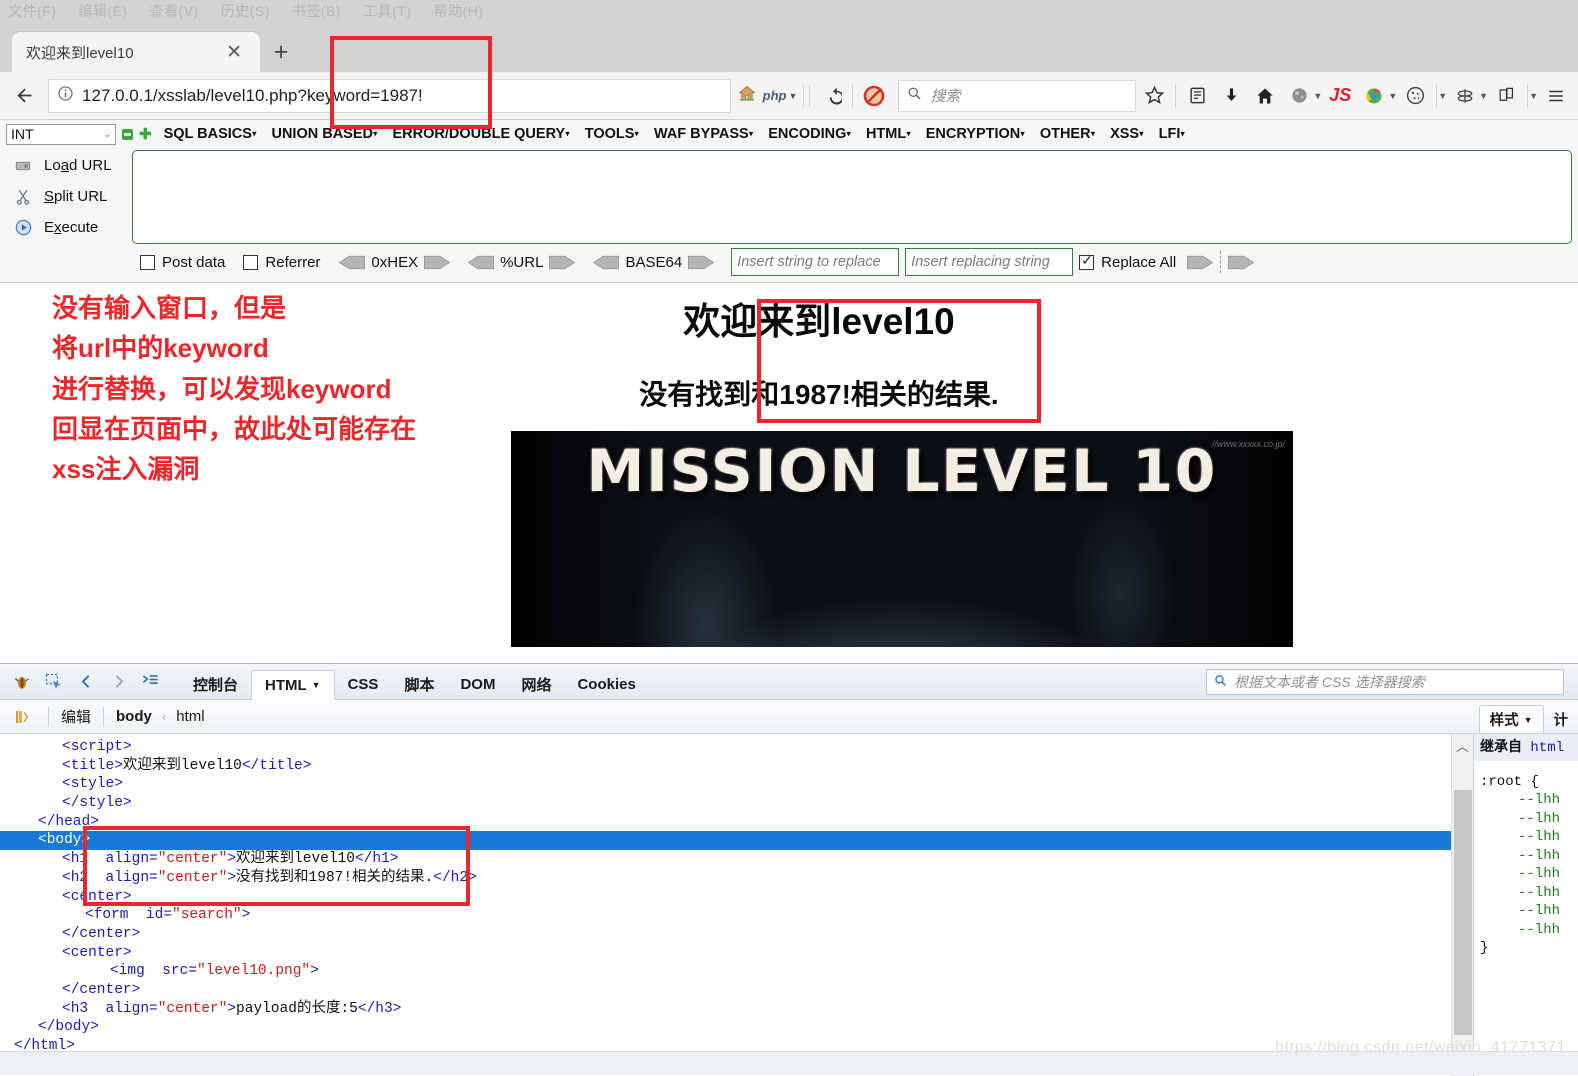 This screenshot has height=1076, width=1578. Describe the element at coordinates (703, 134) in the screenshot. I see `hb-menu-waf-bypass: WAF BYPASS▾` at that location.